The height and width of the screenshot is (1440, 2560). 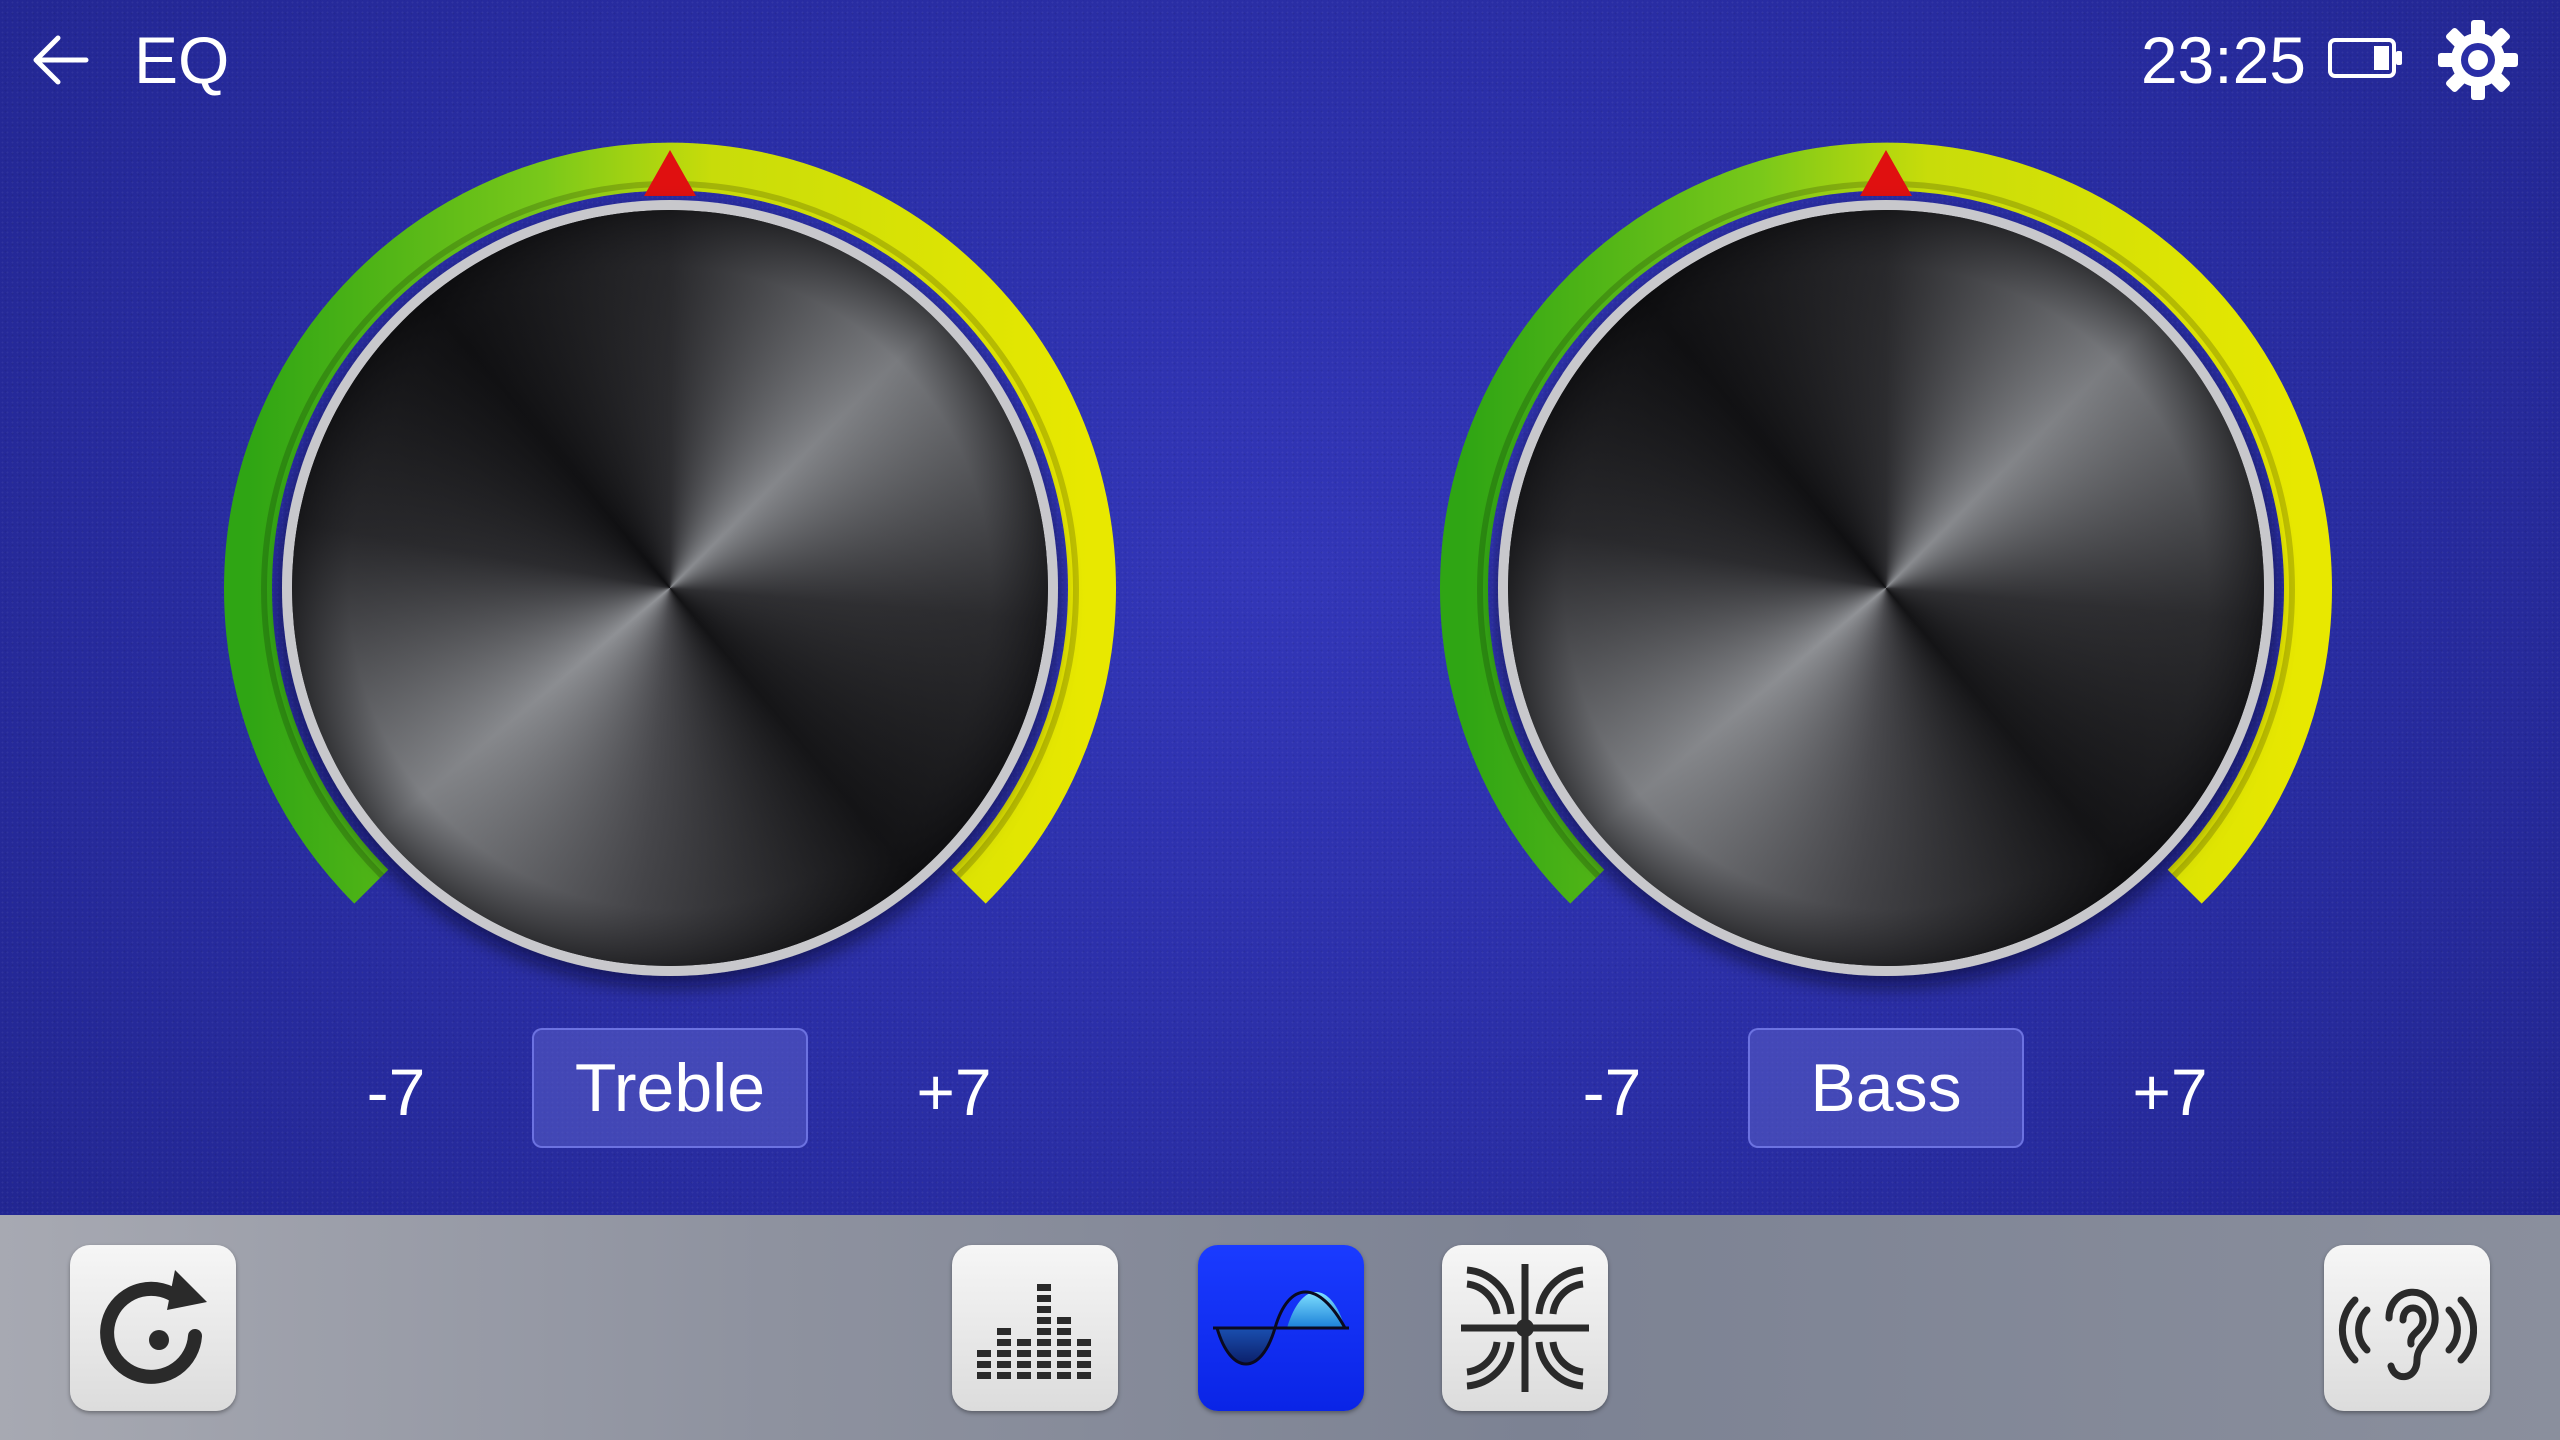 What do you see at coordinates (954, 1092) in the screenshot?
I see `treble-max-label: +7` at bounding box center [954, 1092].